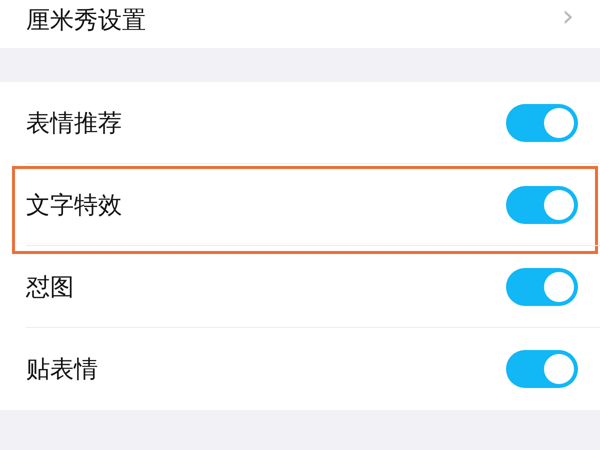 The image size is (600, 450). What do you see at coordinates (74, 123) in the screenshot?
I see `row-label: 表情推荐` at bounding box center [74, 123].